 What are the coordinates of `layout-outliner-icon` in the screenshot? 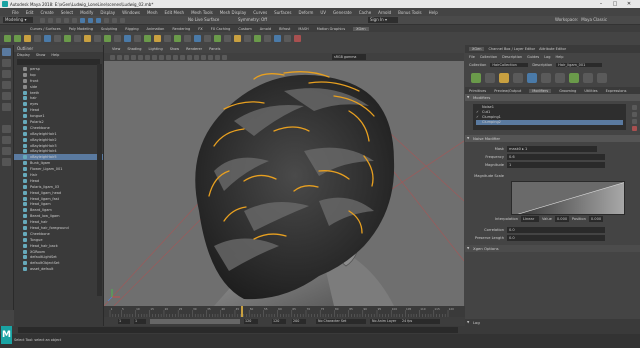 It's located at (6, 162).